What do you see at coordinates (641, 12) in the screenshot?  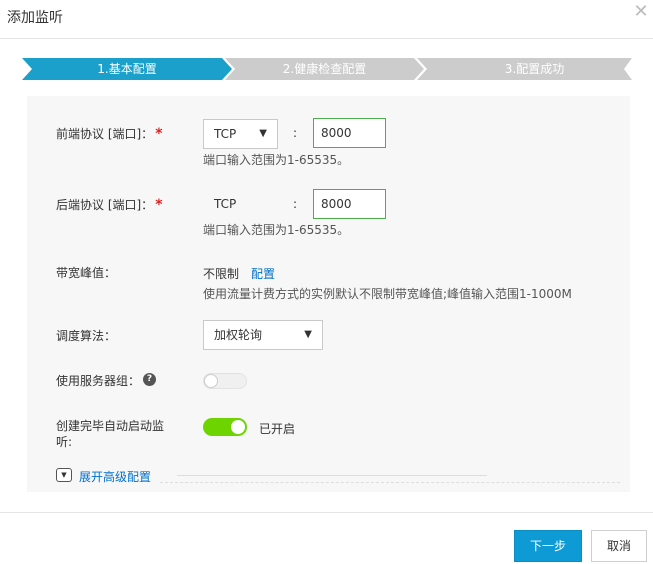 I see `close-icon: ✕` at bounding box center [641, 12].